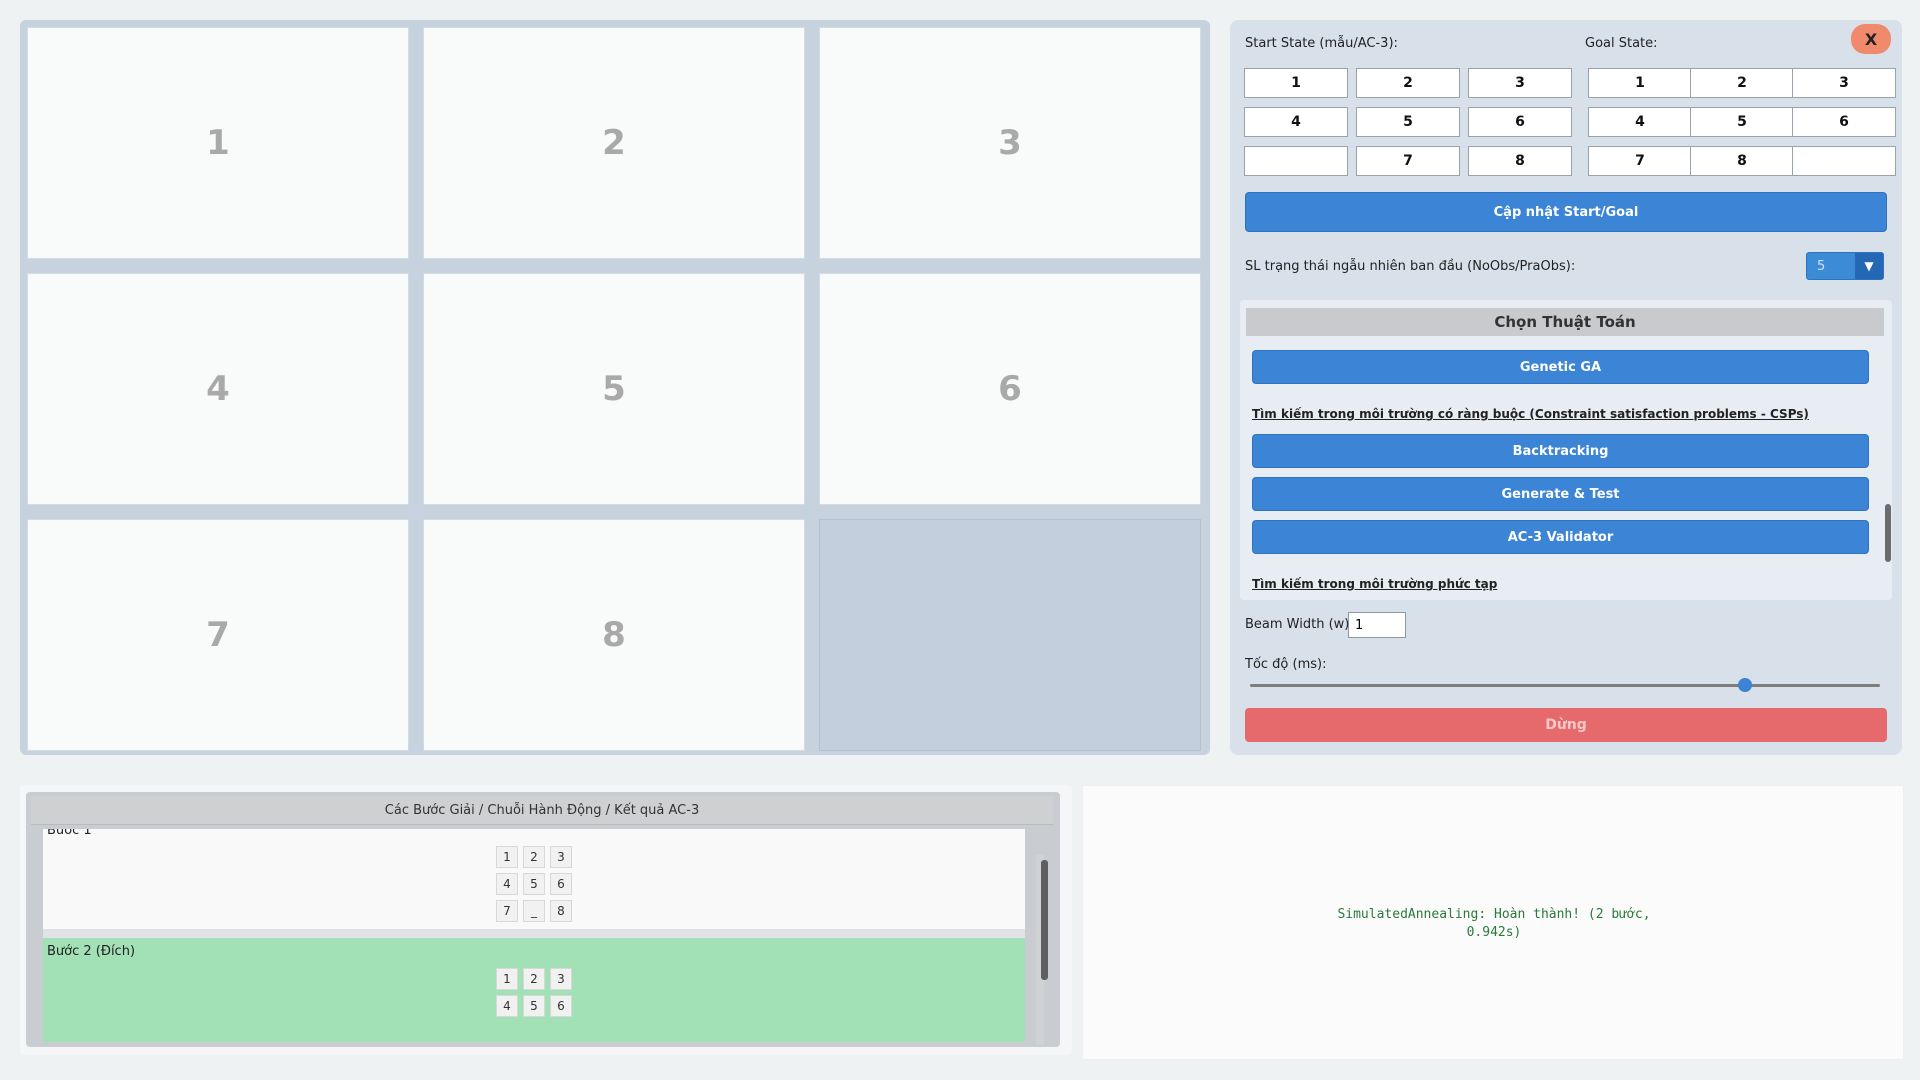  I want to click on step-cell: _, so click(534, 911).